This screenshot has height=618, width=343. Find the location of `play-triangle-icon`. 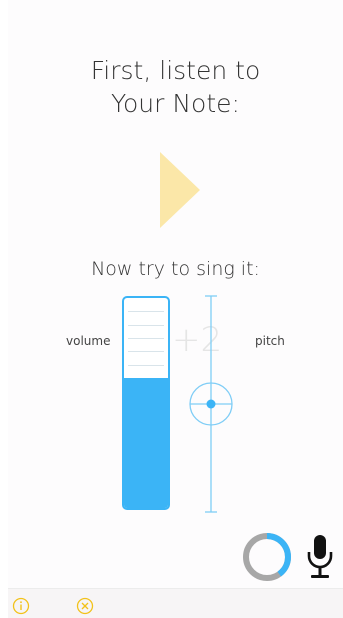

play-triangle-icon is located at coordinates (180, 190).